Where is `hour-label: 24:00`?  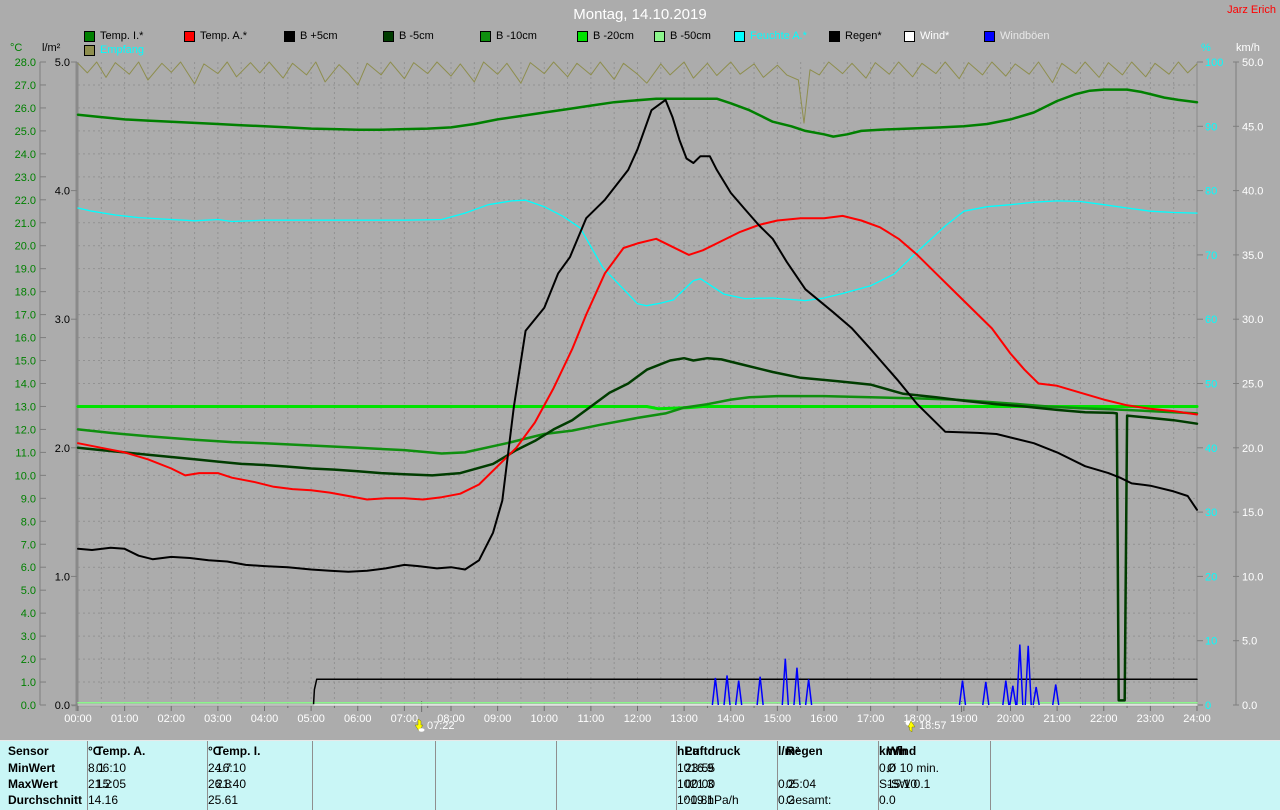 hour-label: 24:00 is located at coordinates (1197, 719).